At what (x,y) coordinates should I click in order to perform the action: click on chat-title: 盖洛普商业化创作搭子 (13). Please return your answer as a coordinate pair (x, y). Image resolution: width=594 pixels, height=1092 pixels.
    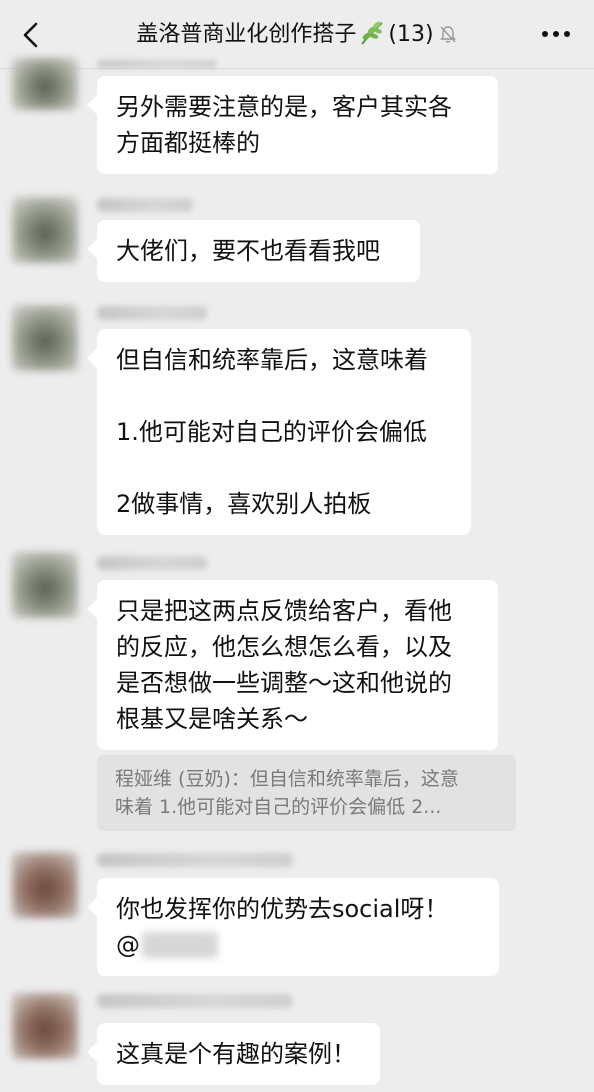
    Looking at the image, I should click on (297, 37).